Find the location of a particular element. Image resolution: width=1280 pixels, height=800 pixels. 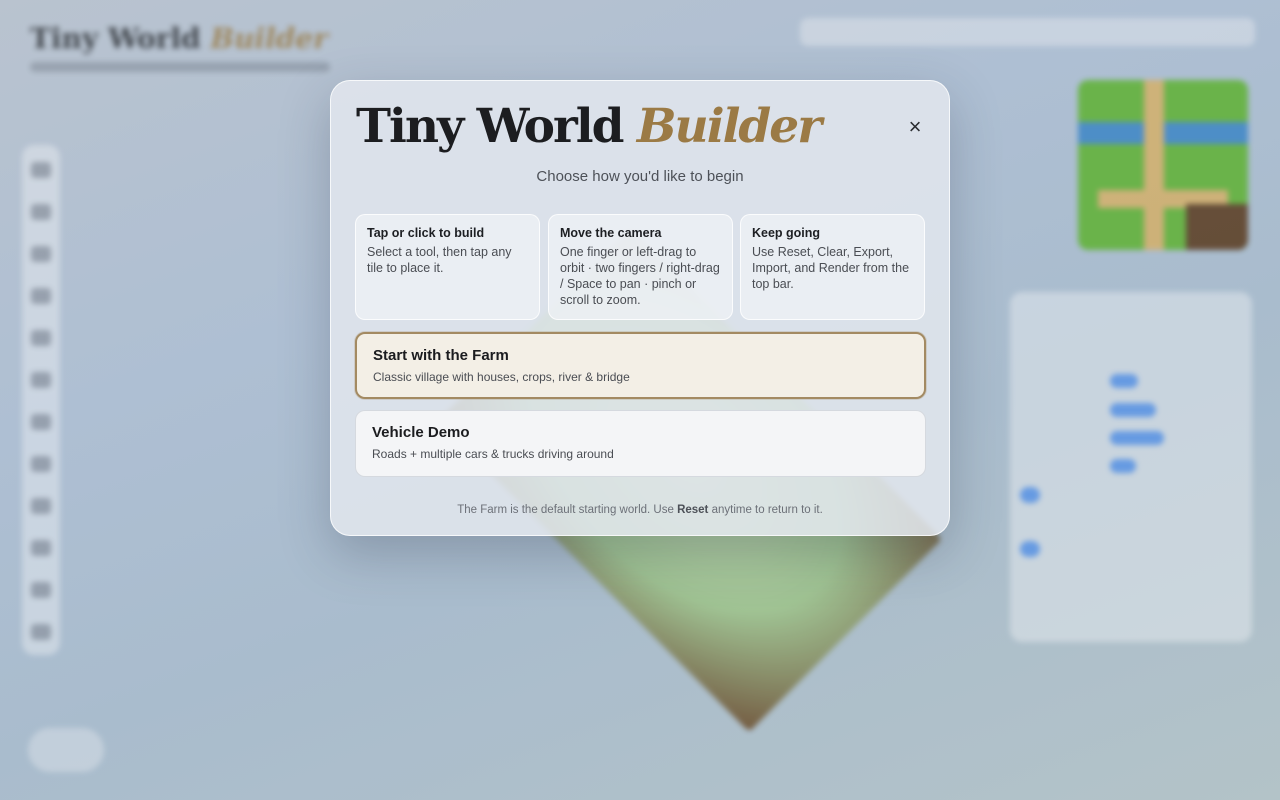

app-subtitle-placeholder is located at coordinates (180, 67).